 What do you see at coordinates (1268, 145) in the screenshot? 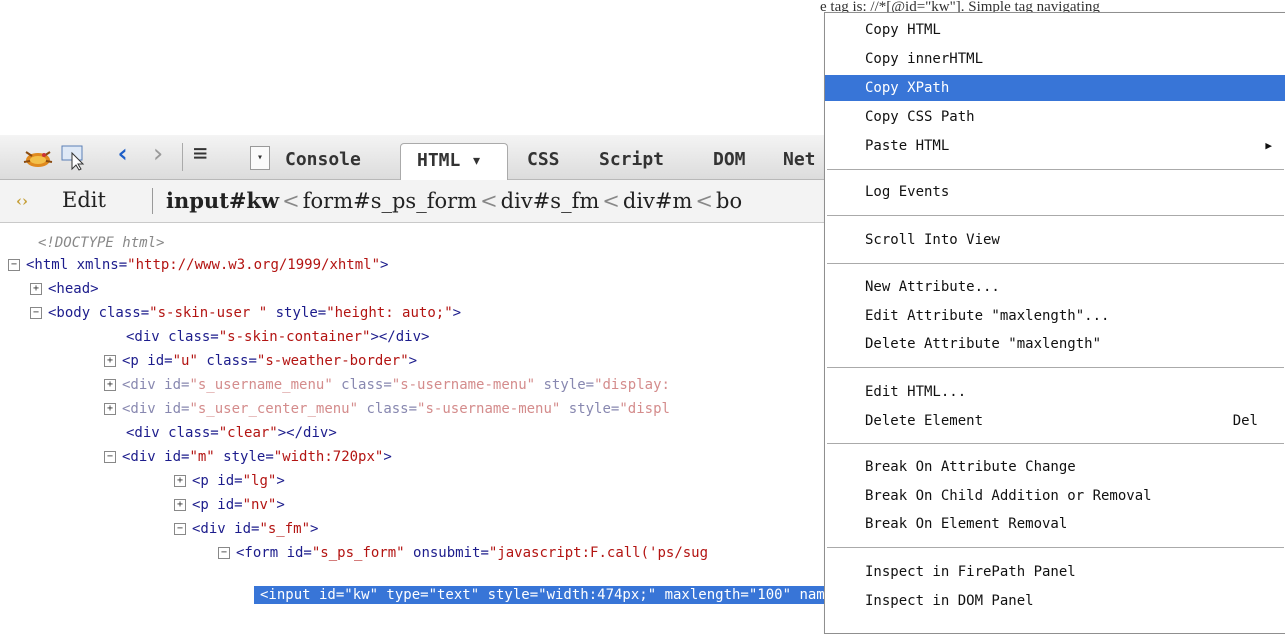
I see `submenu-arrow-icon: ▶` at bounding box center [1268, 145].